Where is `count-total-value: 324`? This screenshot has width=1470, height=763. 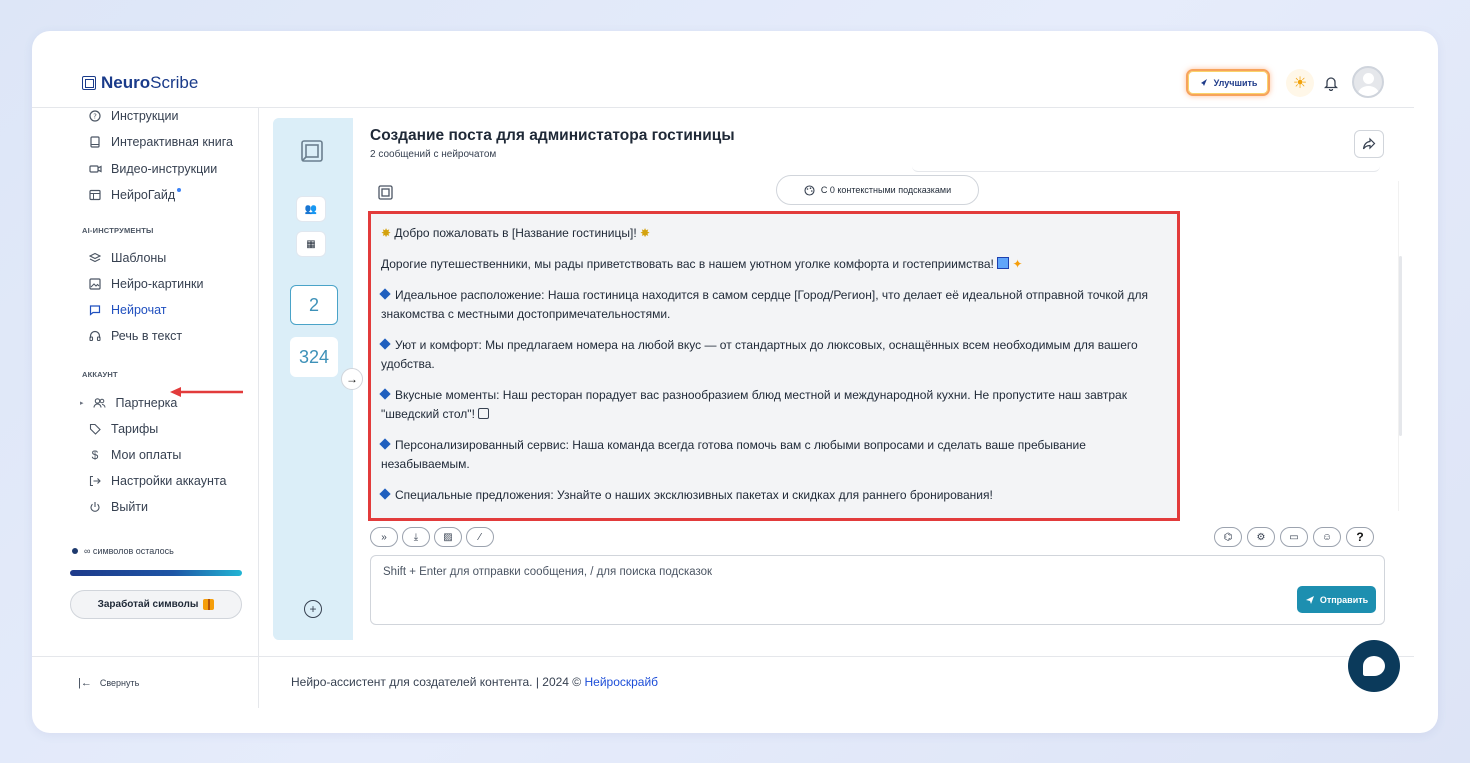
count-total-value: 324 is located at coordinates (314, 356).